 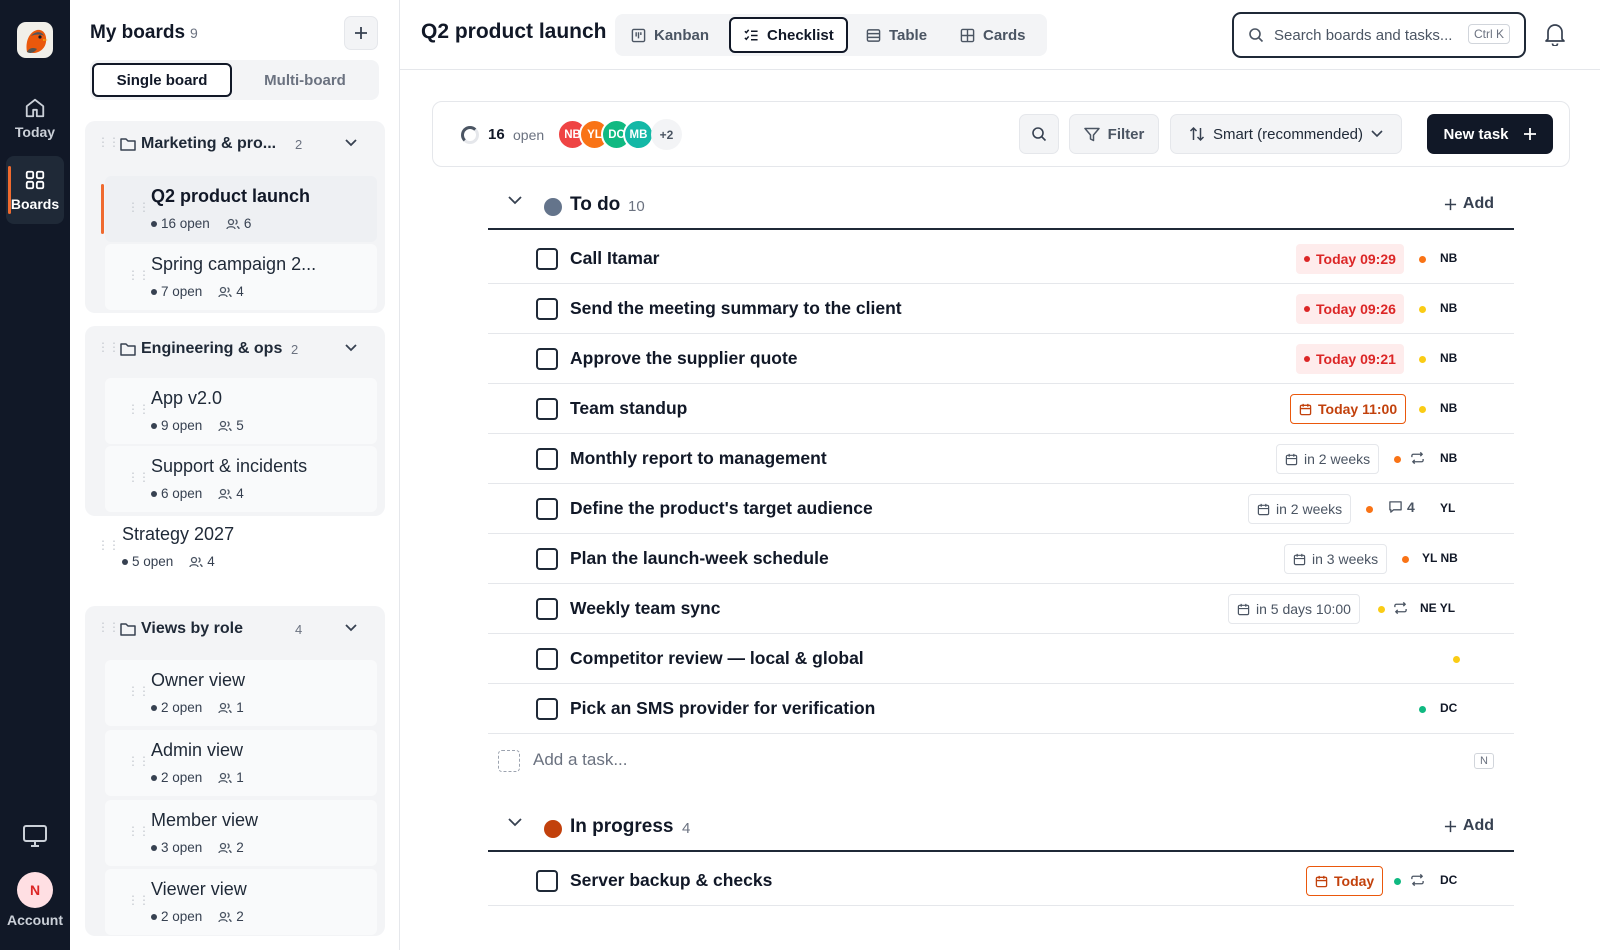 I want to click on board-item-member-view: ⋮⋮ Member view 3 open 2, so click(x=241, y=833).